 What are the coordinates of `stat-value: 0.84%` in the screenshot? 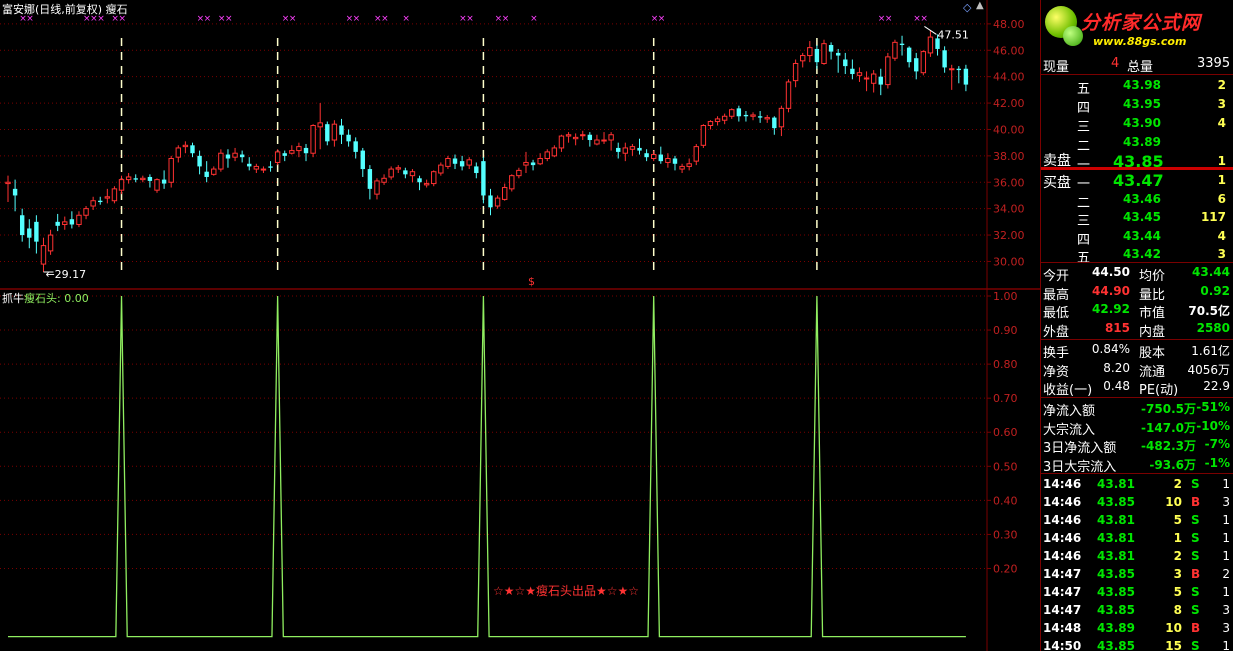 It's located at (1110, 349).